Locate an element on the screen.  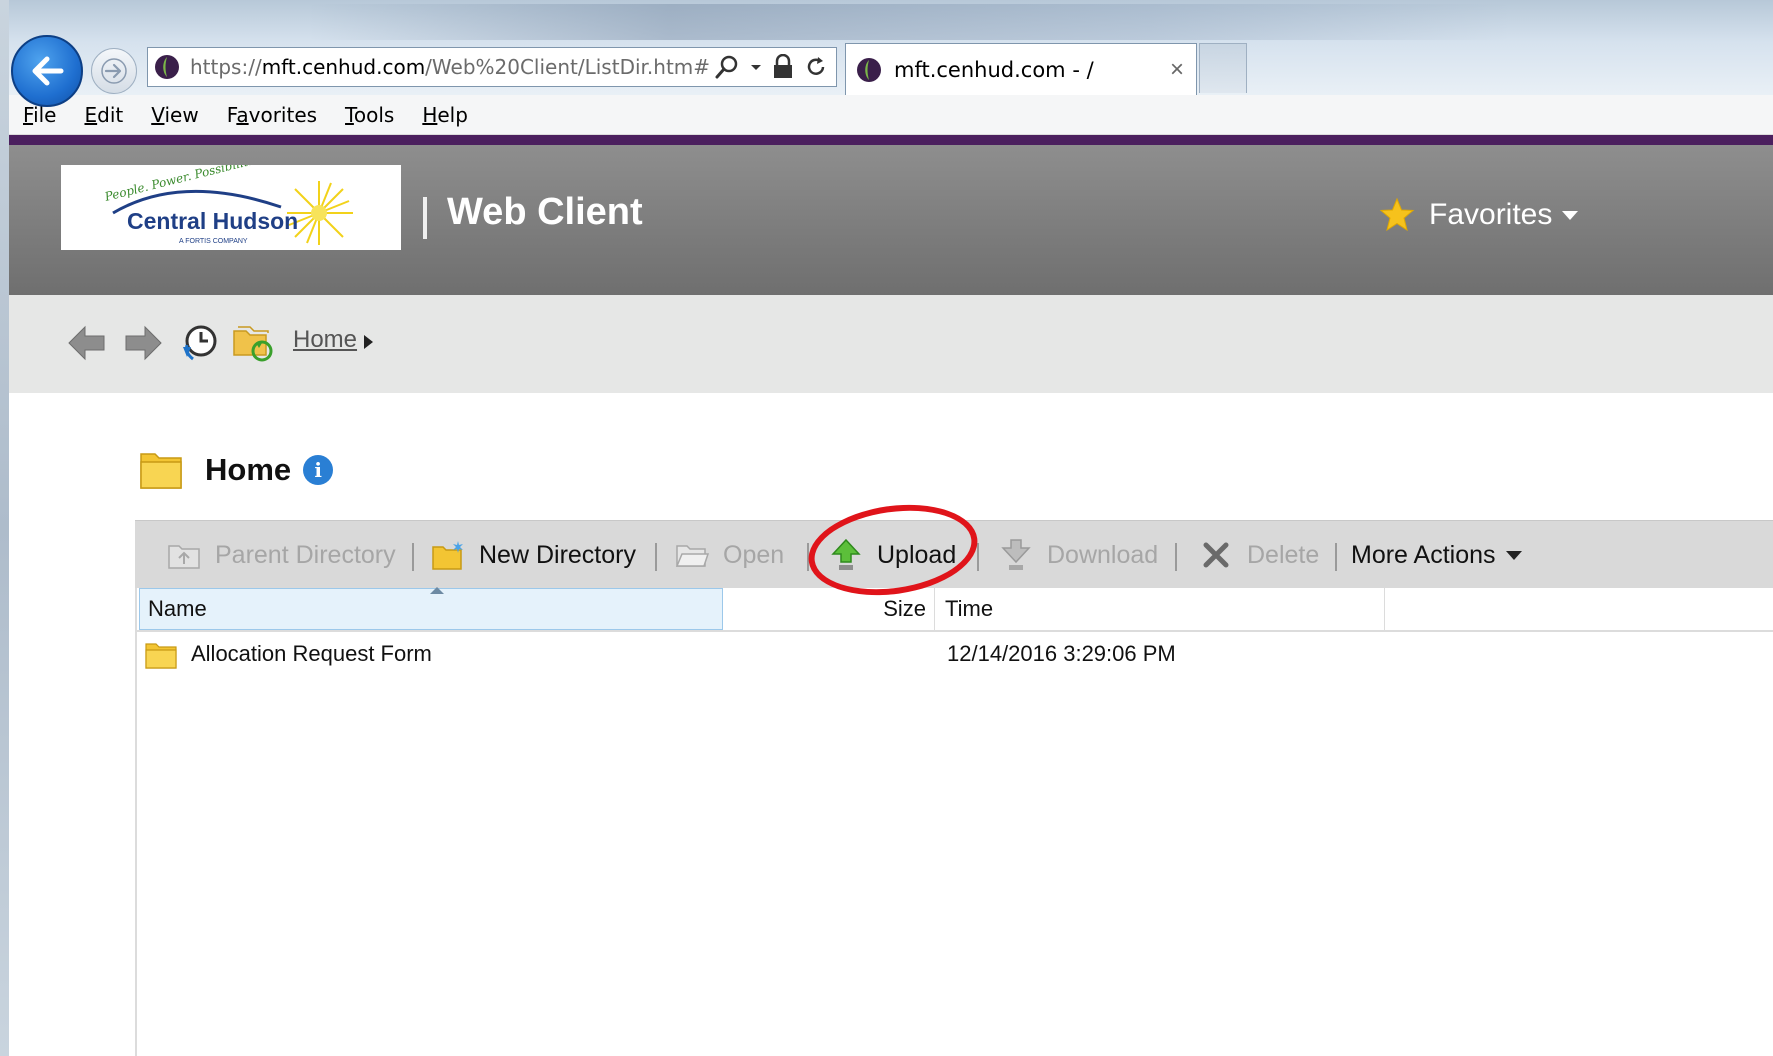
menu-edit: Edit is located at coordinates (103, 115).